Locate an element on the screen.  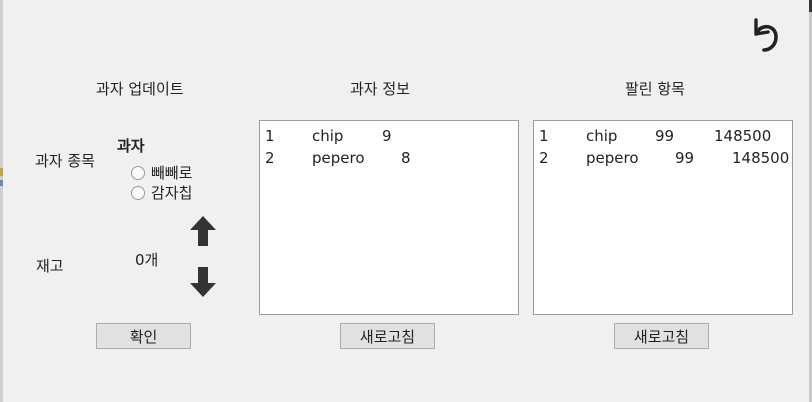
left-window-edge is located at coordinates (1, 201).